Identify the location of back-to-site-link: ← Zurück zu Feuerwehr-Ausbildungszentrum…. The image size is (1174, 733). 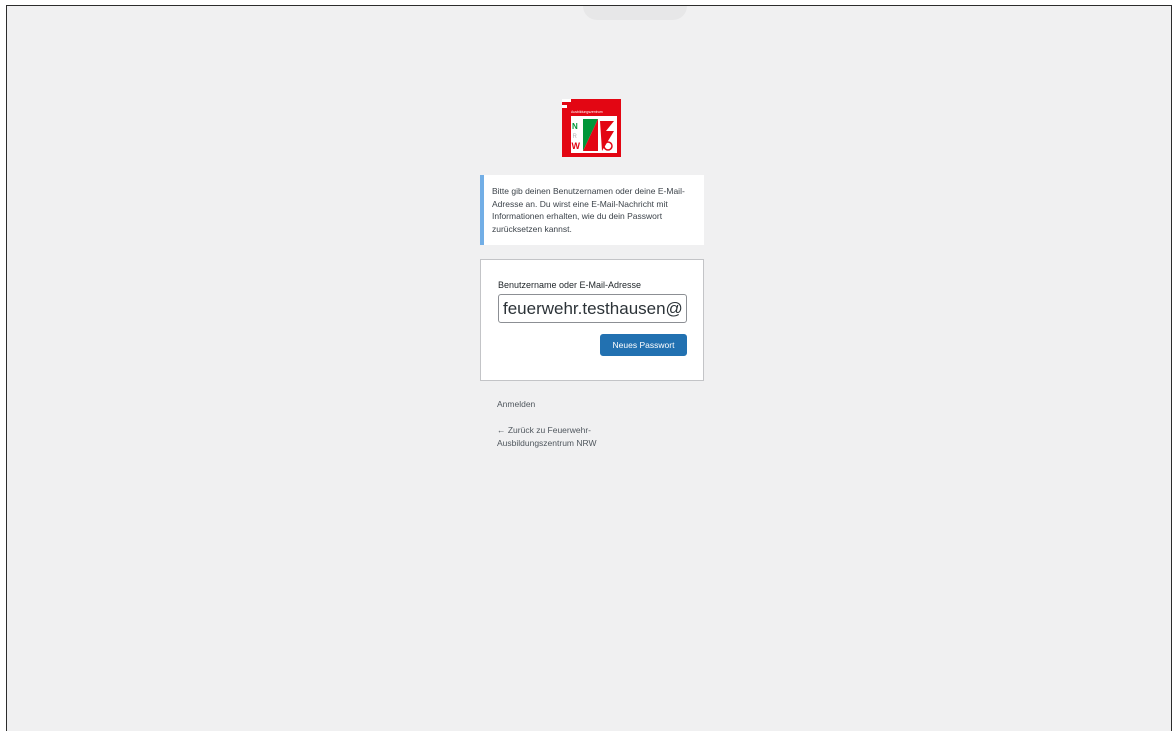
(562, 436).